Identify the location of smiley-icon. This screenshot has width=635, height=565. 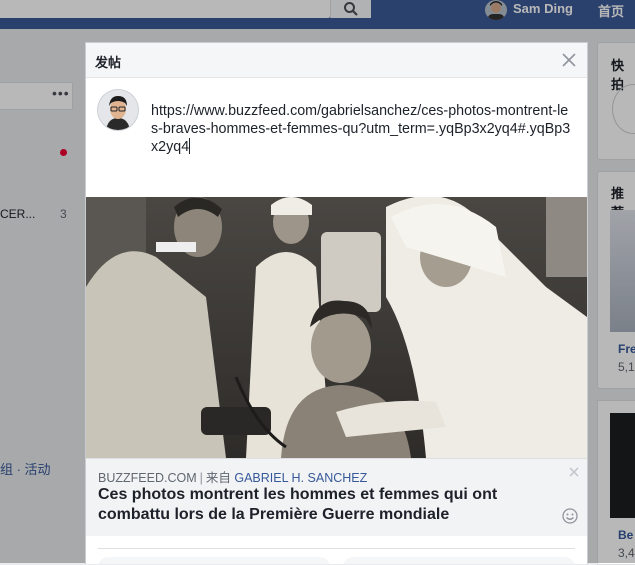
(570, 516).